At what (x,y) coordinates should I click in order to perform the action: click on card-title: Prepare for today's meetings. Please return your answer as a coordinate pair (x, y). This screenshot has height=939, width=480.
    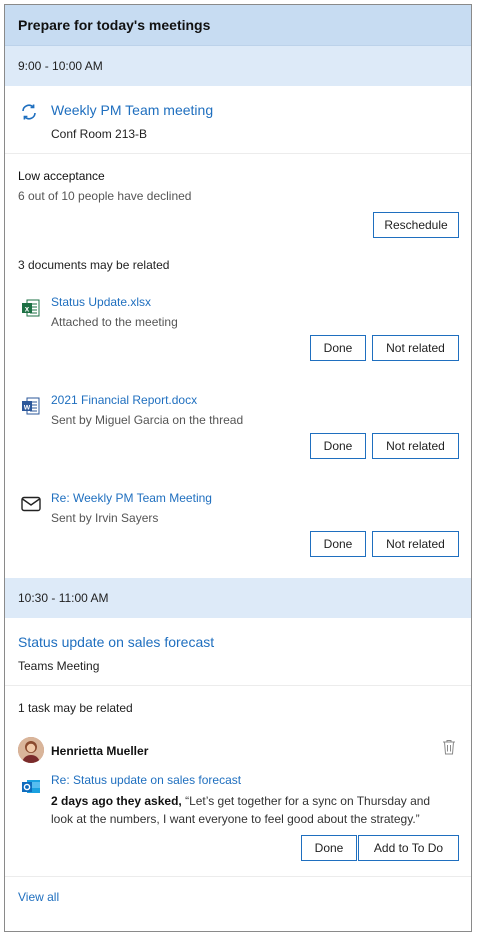
    Looking at the image, I should click on (114, 25).